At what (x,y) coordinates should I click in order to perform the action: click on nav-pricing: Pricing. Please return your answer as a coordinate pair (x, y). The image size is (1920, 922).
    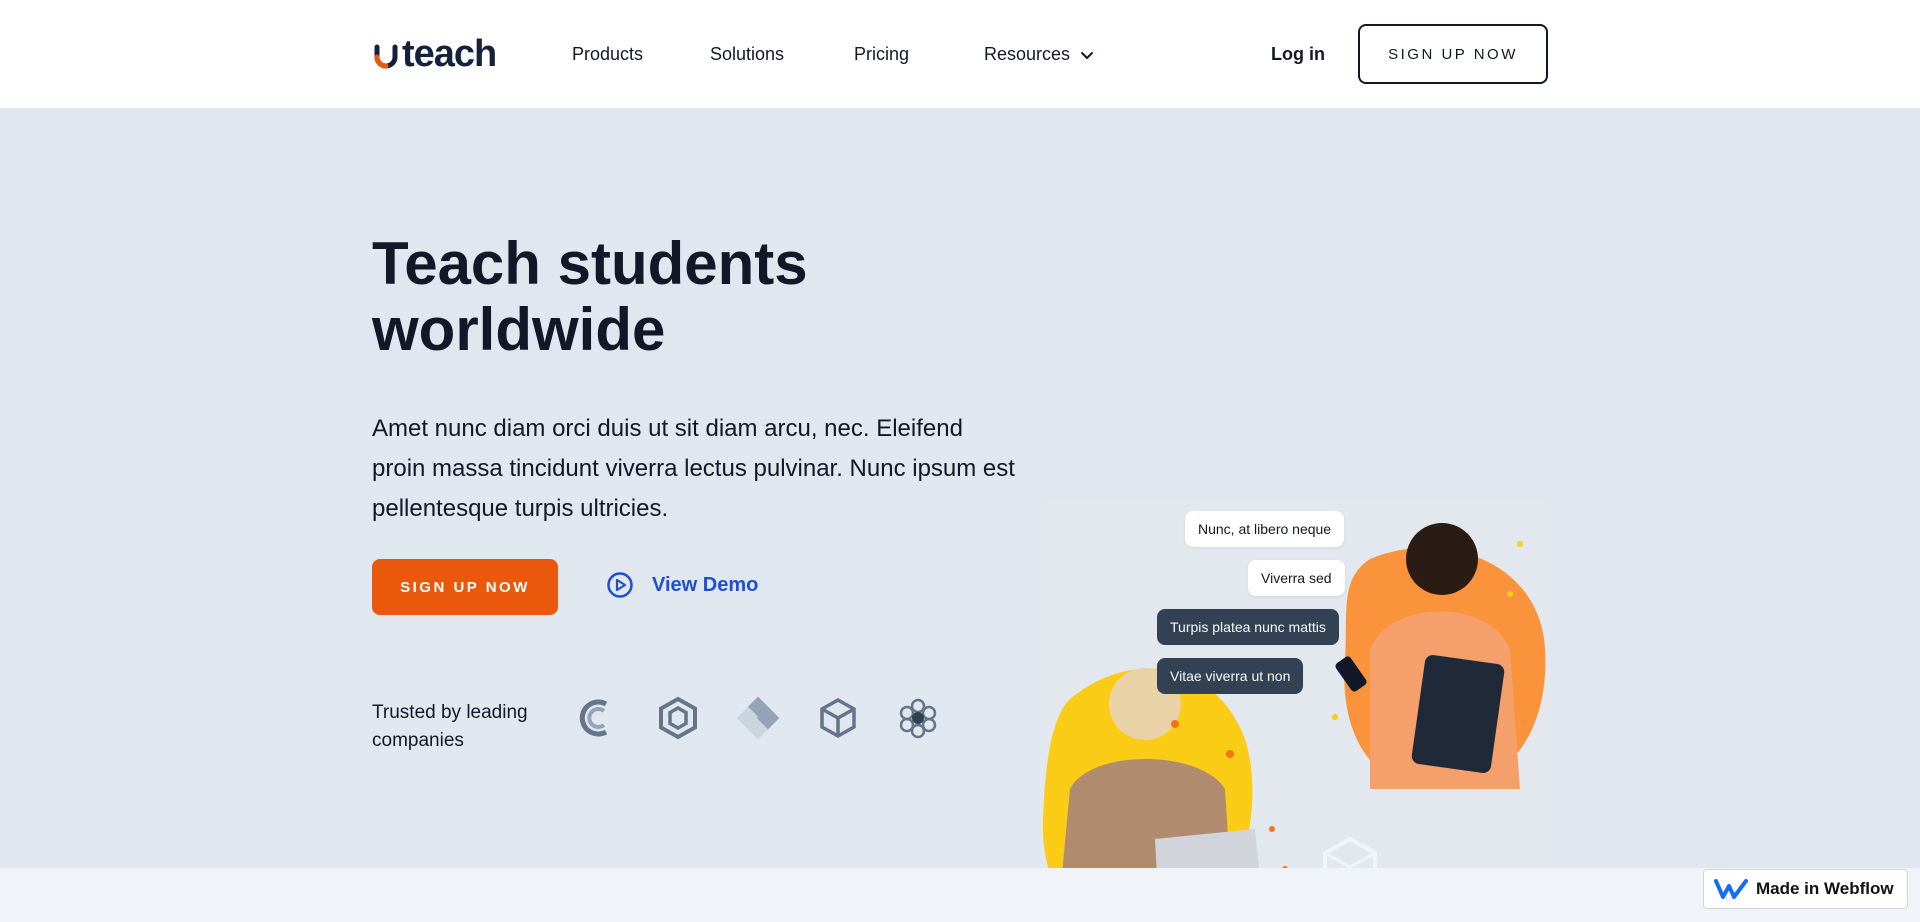
    Looking at the image, I should click on (881, 54).